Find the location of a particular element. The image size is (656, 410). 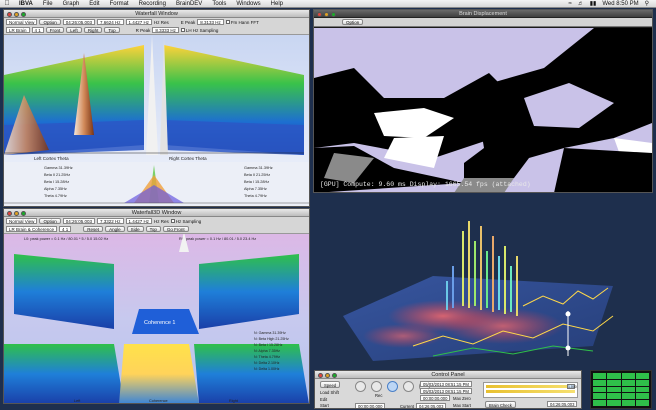

brain-check-button: Brain Check is located at coordinates (500, 404).